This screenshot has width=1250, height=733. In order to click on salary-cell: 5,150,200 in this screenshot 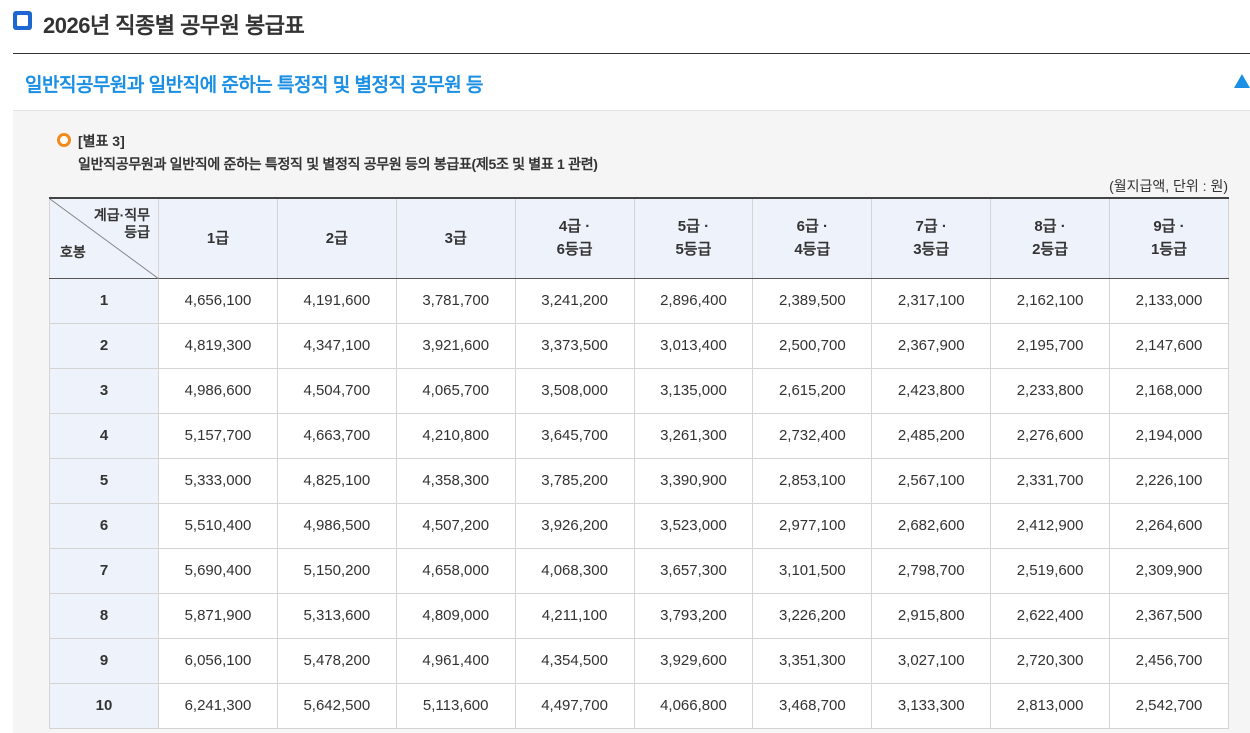, I will do `click(336, 570)`.